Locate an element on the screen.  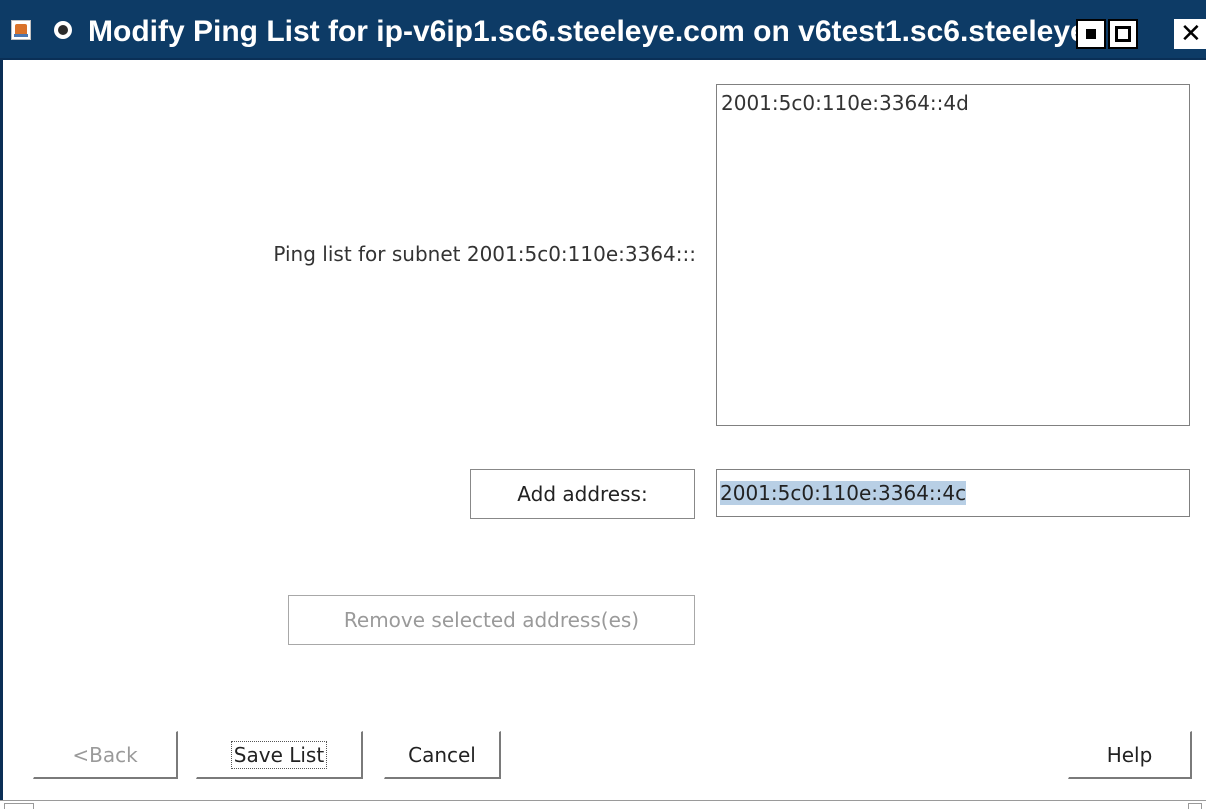
save-list-button: Save List is located at coordinates (279, 755).